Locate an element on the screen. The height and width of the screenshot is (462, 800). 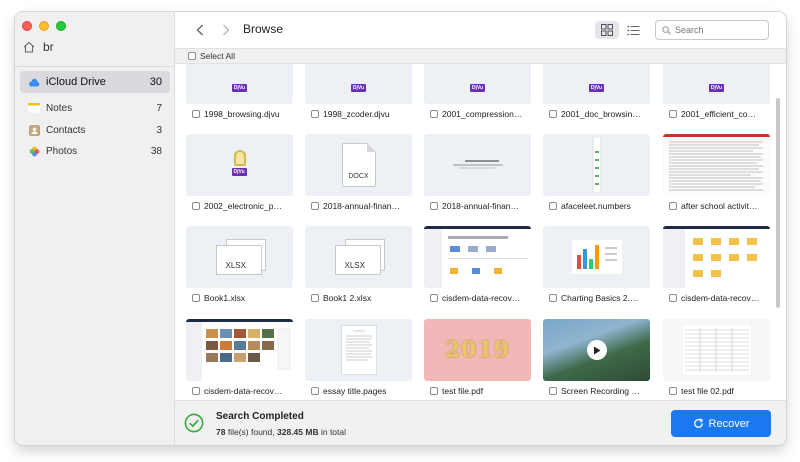
file-tile: 2019 test file.pdf is located at coordinates (477, 359).